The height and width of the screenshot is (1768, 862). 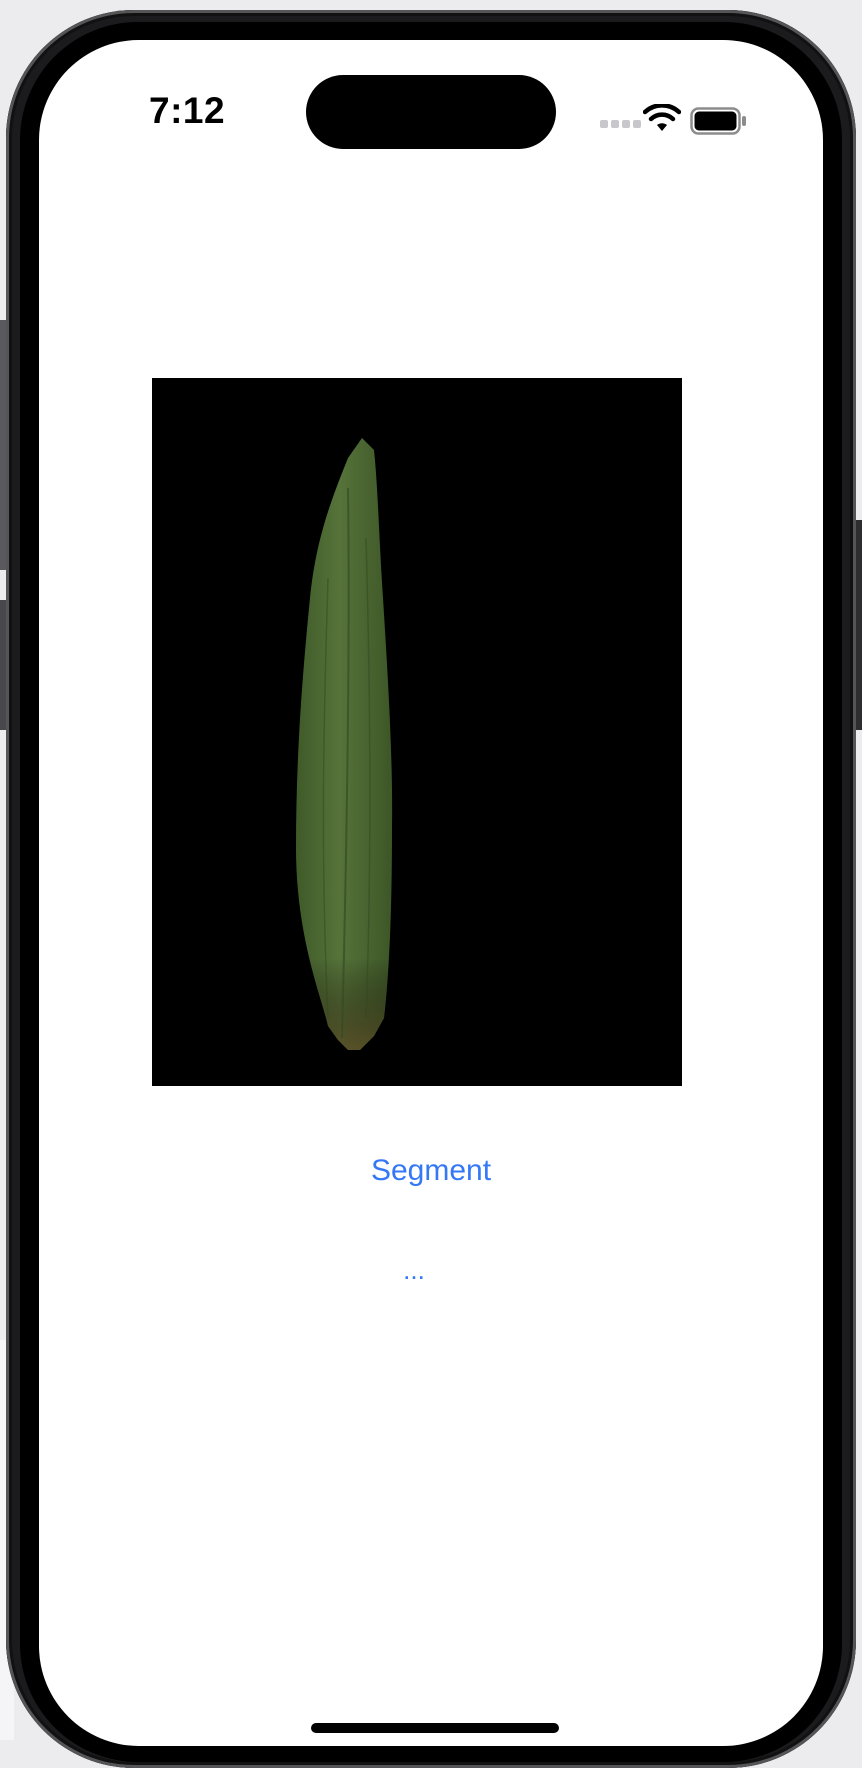 I want to click on leaf-icon, so click(x=344, y=744).